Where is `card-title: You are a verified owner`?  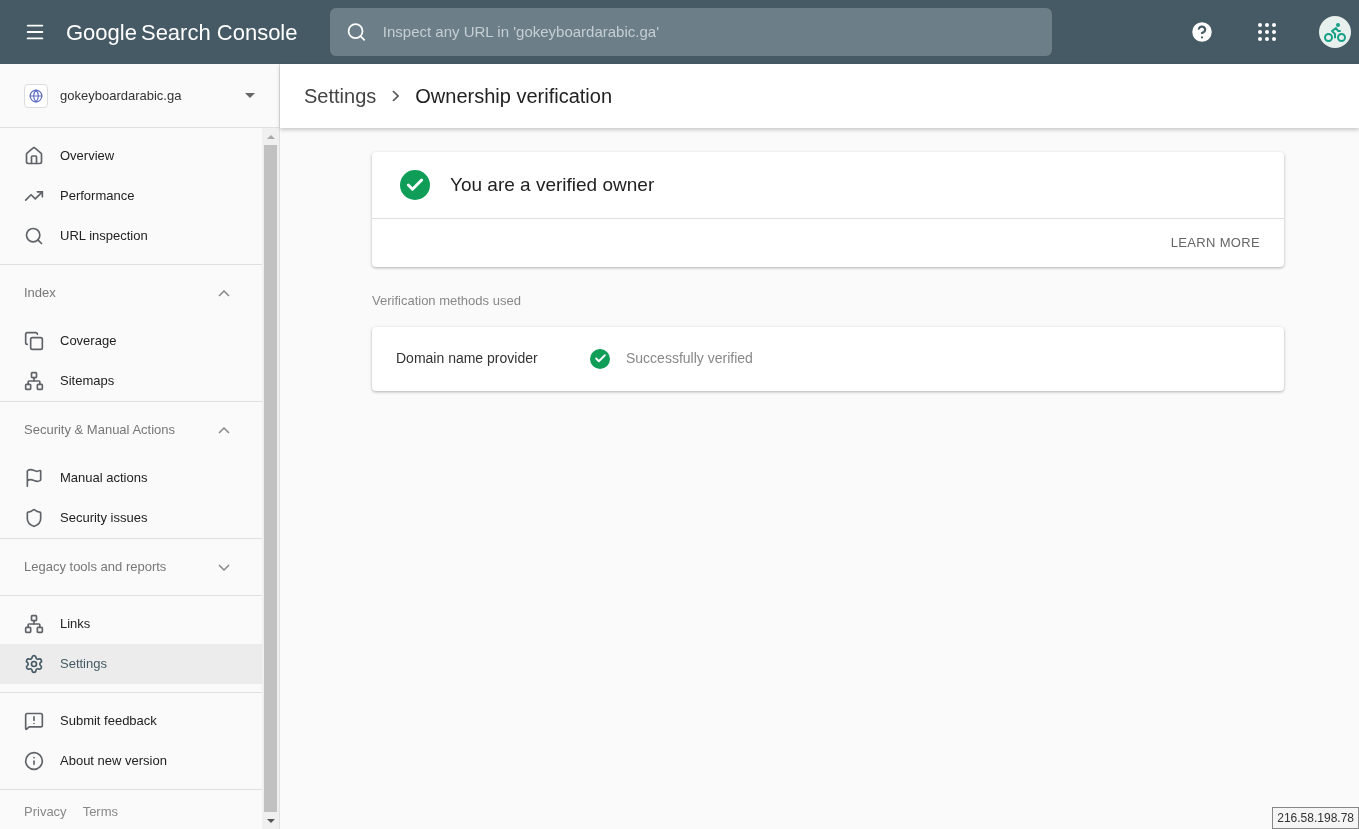 card-title: You are a verified owner is located at coordinates (552, 184).